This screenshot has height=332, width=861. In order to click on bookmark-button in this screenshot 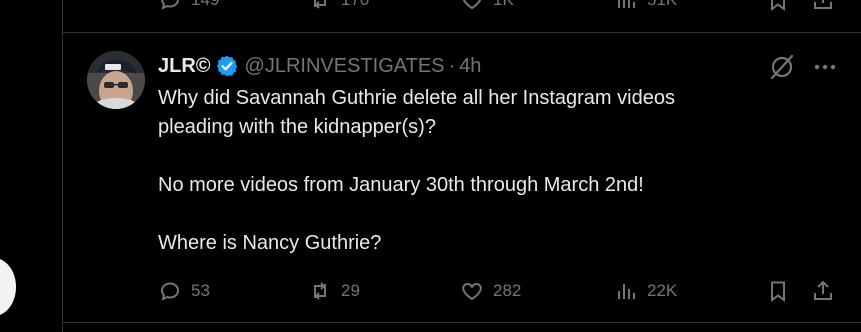, I will do `click(778, 291)`.